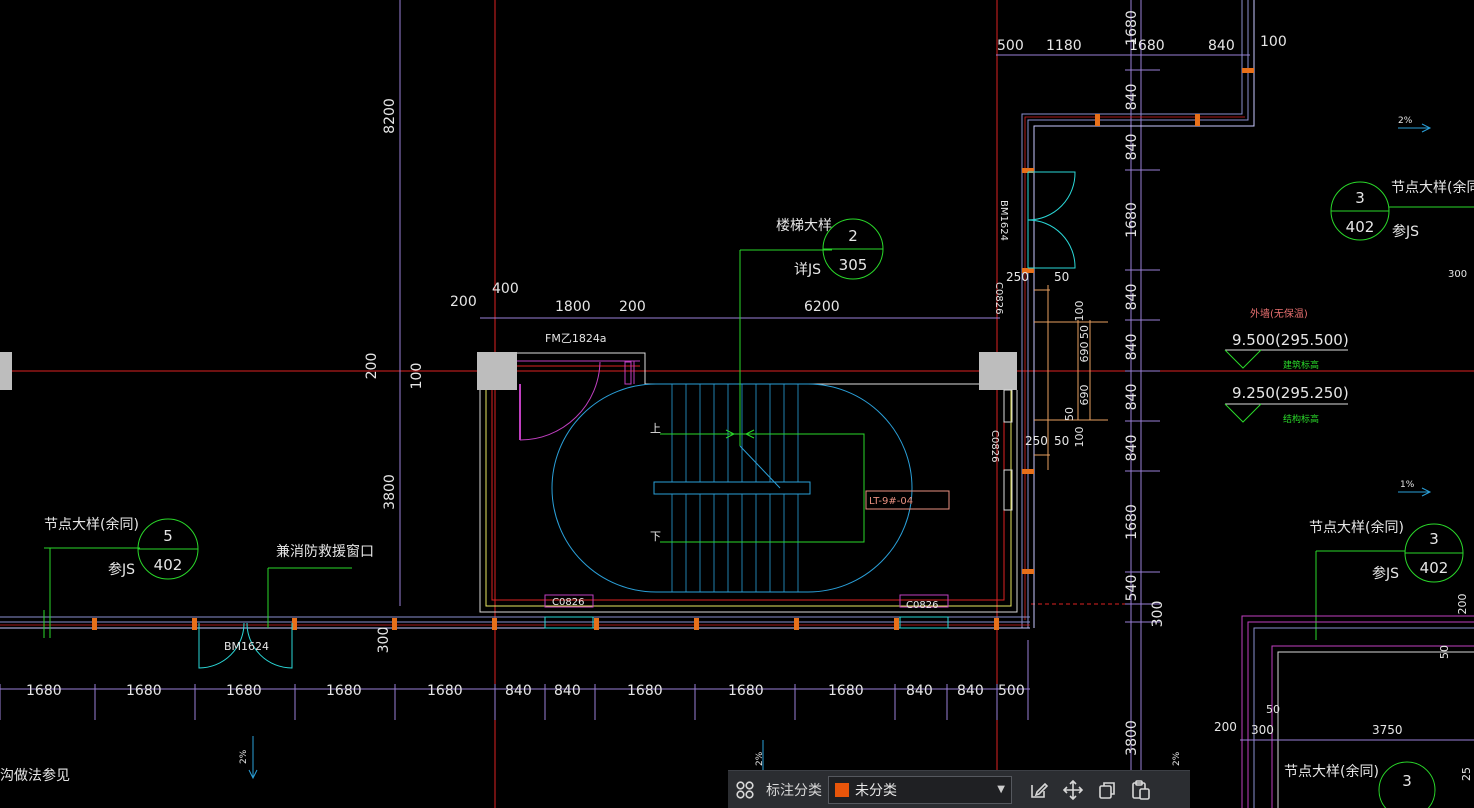  I want to click on top-dim-500: 500, so click(1010, 46).